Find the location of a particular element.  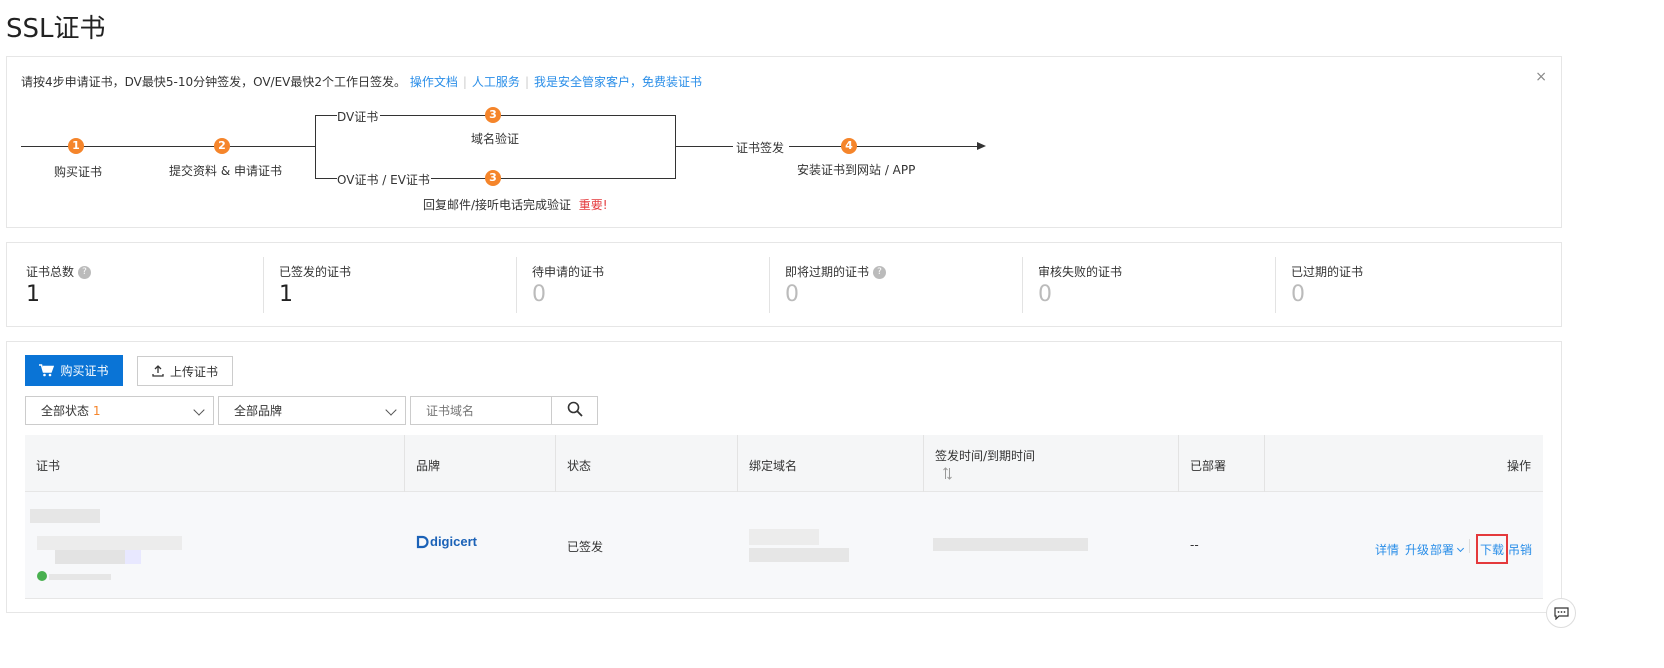

digicert-logo: digicert is located at coordinates (446, 541).